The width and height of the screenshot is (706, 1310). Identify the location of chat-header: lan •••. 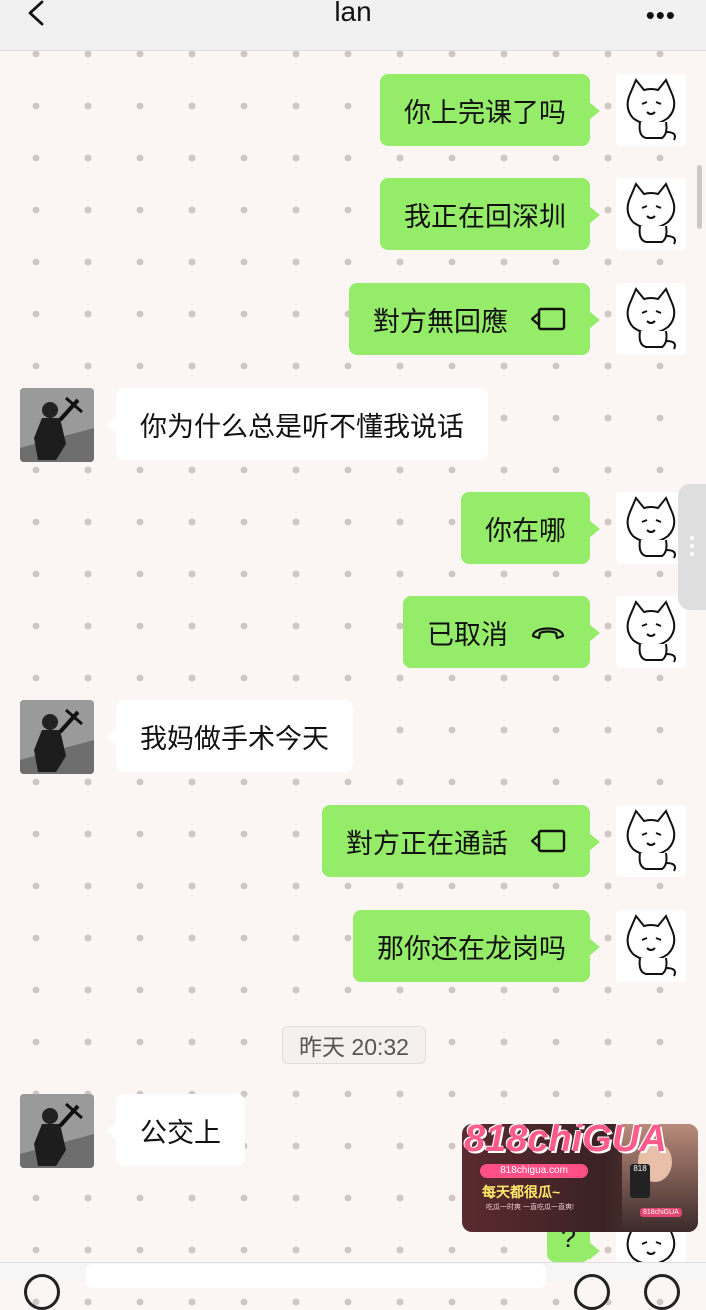
(353, 25).